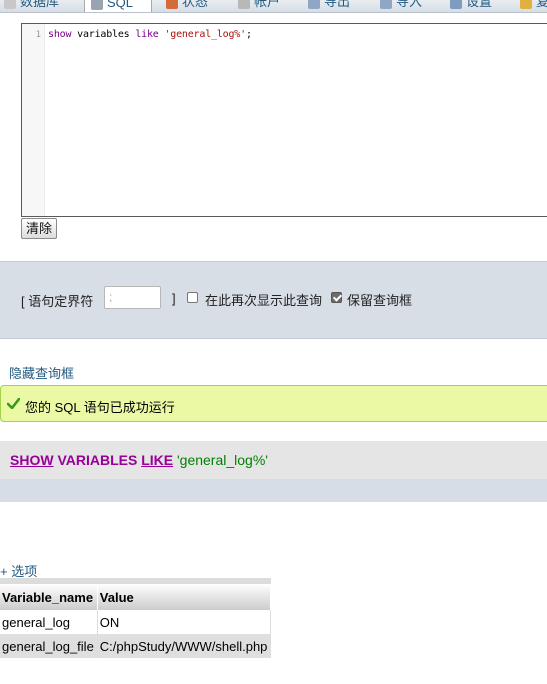 Image resolution: width=547 pixels, height=684 pixels. What do you see at coordinates (273, 490) in the screenshot?
I see `executed-sql-toolbar` at bounding box center [273, 490].